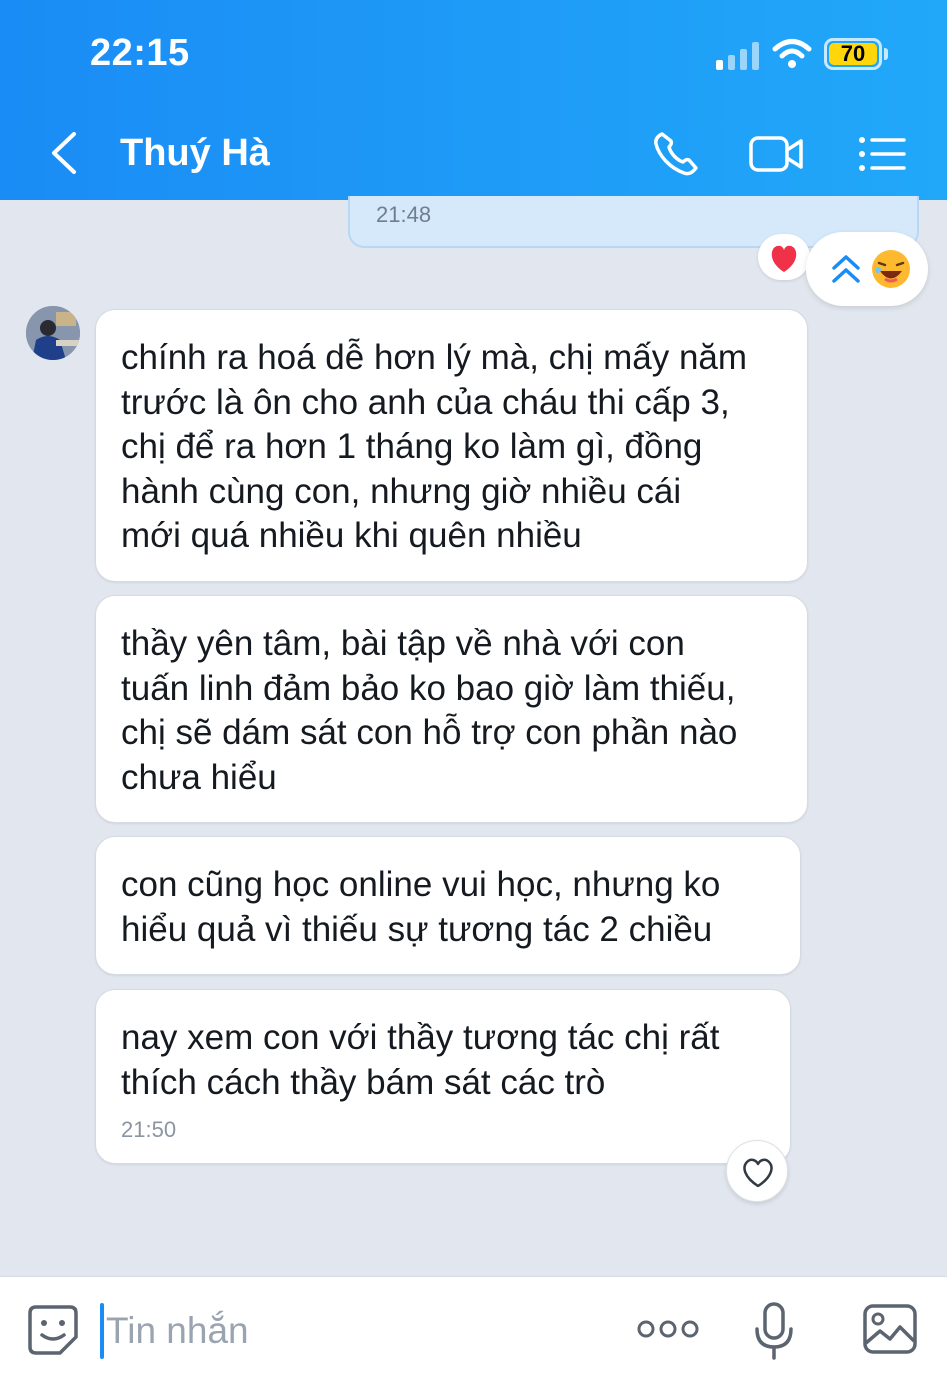 This screenshot has width=947, height=1384. Describe the element at coordinates (404, 214) in the screenshot. I see `message-time: 21:48` at that location.